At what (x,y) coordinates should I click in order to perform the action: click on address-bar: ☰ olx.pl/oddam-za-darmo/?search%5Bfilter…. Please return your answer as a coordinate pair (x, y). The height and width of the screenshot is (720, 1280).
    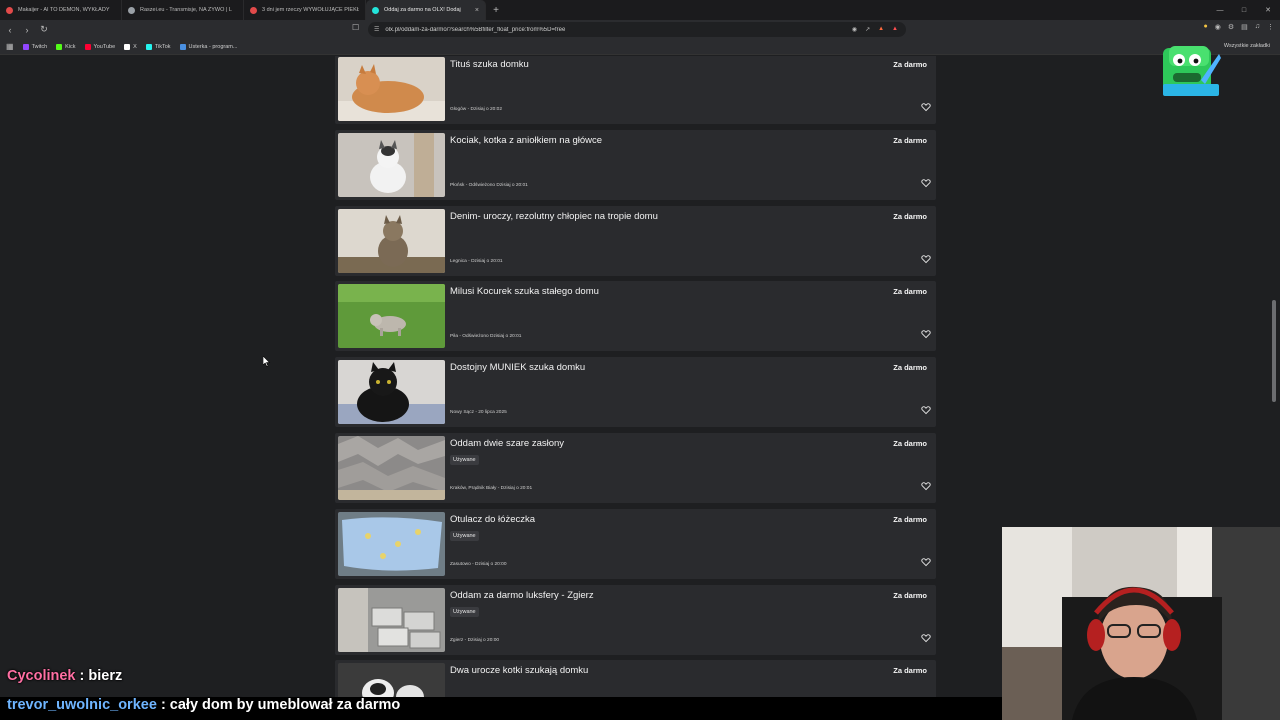
    Looking at the image, I should click on (637, 29).